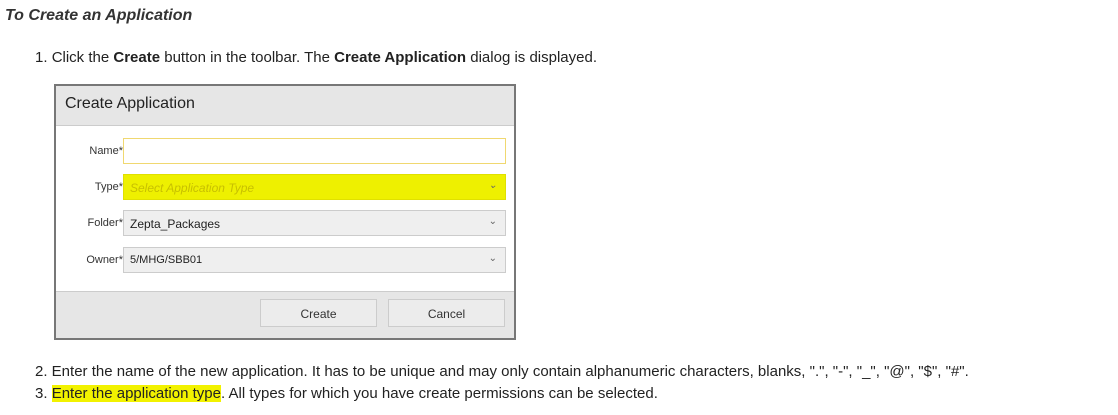  I want to click on name-input, so click(314, 151).